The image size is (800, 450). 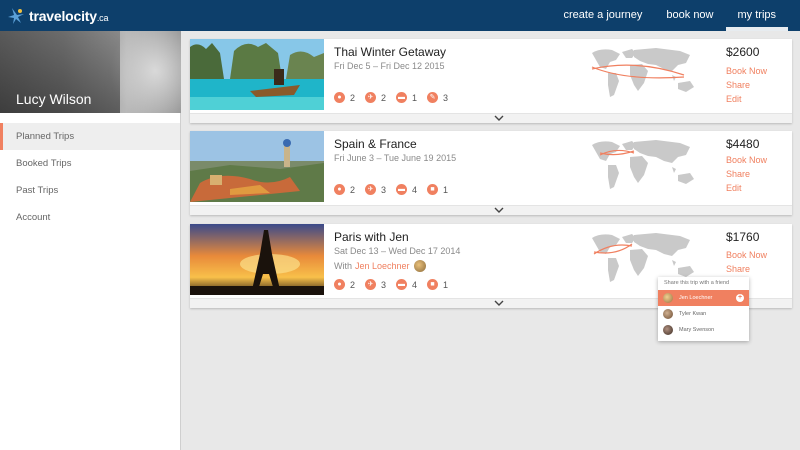 What do you see at coordinates (697, 283) in the screenshot?
I see `share-popup-heading: Share this trip with a friend` at bounding box center [697, 283].